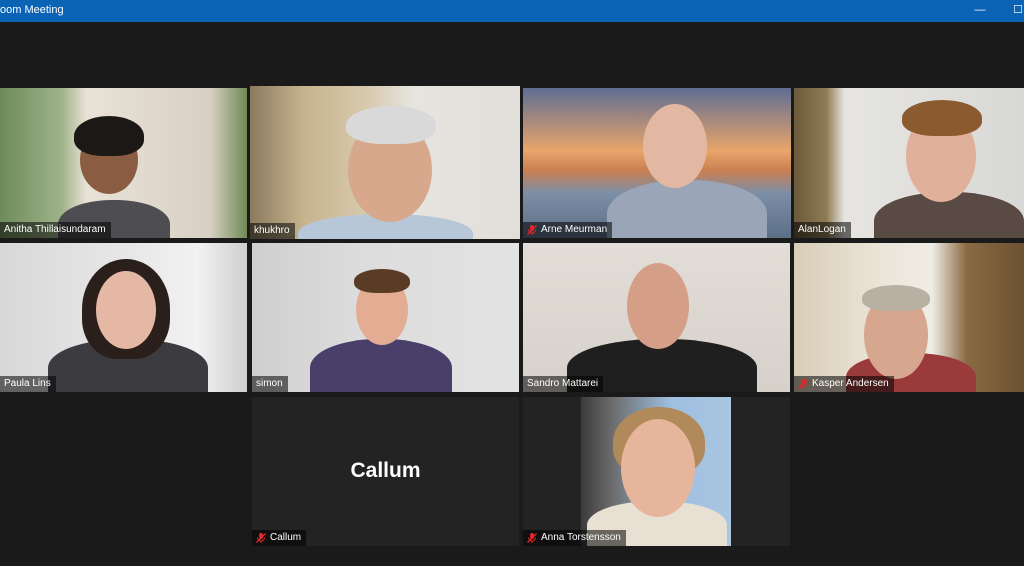  Describe the element at coordinates (656, 471) in the screenshot. I see `participant-tile-anna: Anna Torstensson` at that location.